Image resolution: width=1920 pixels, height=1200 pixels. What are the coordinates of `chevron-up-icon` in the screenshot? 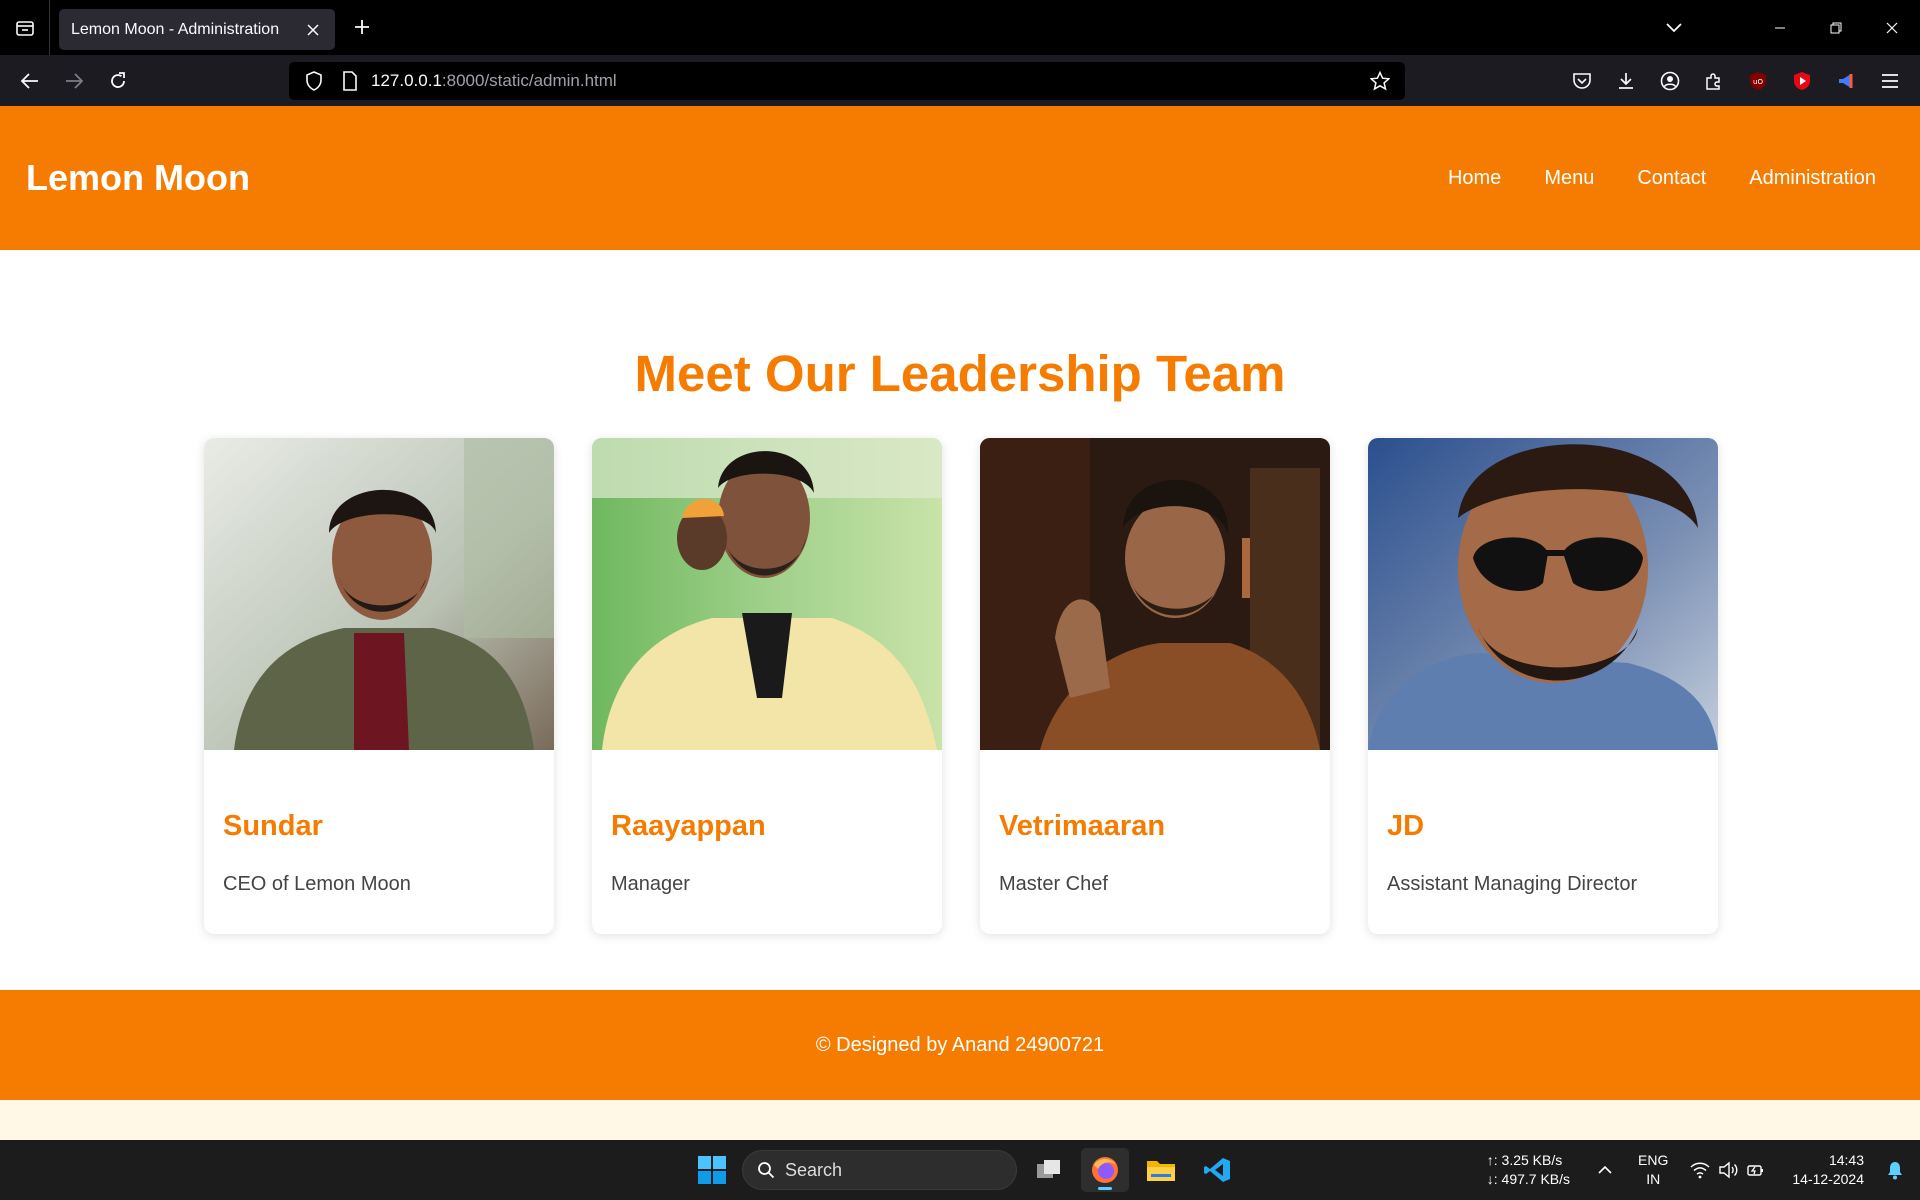 It's located at (1605, 1169).